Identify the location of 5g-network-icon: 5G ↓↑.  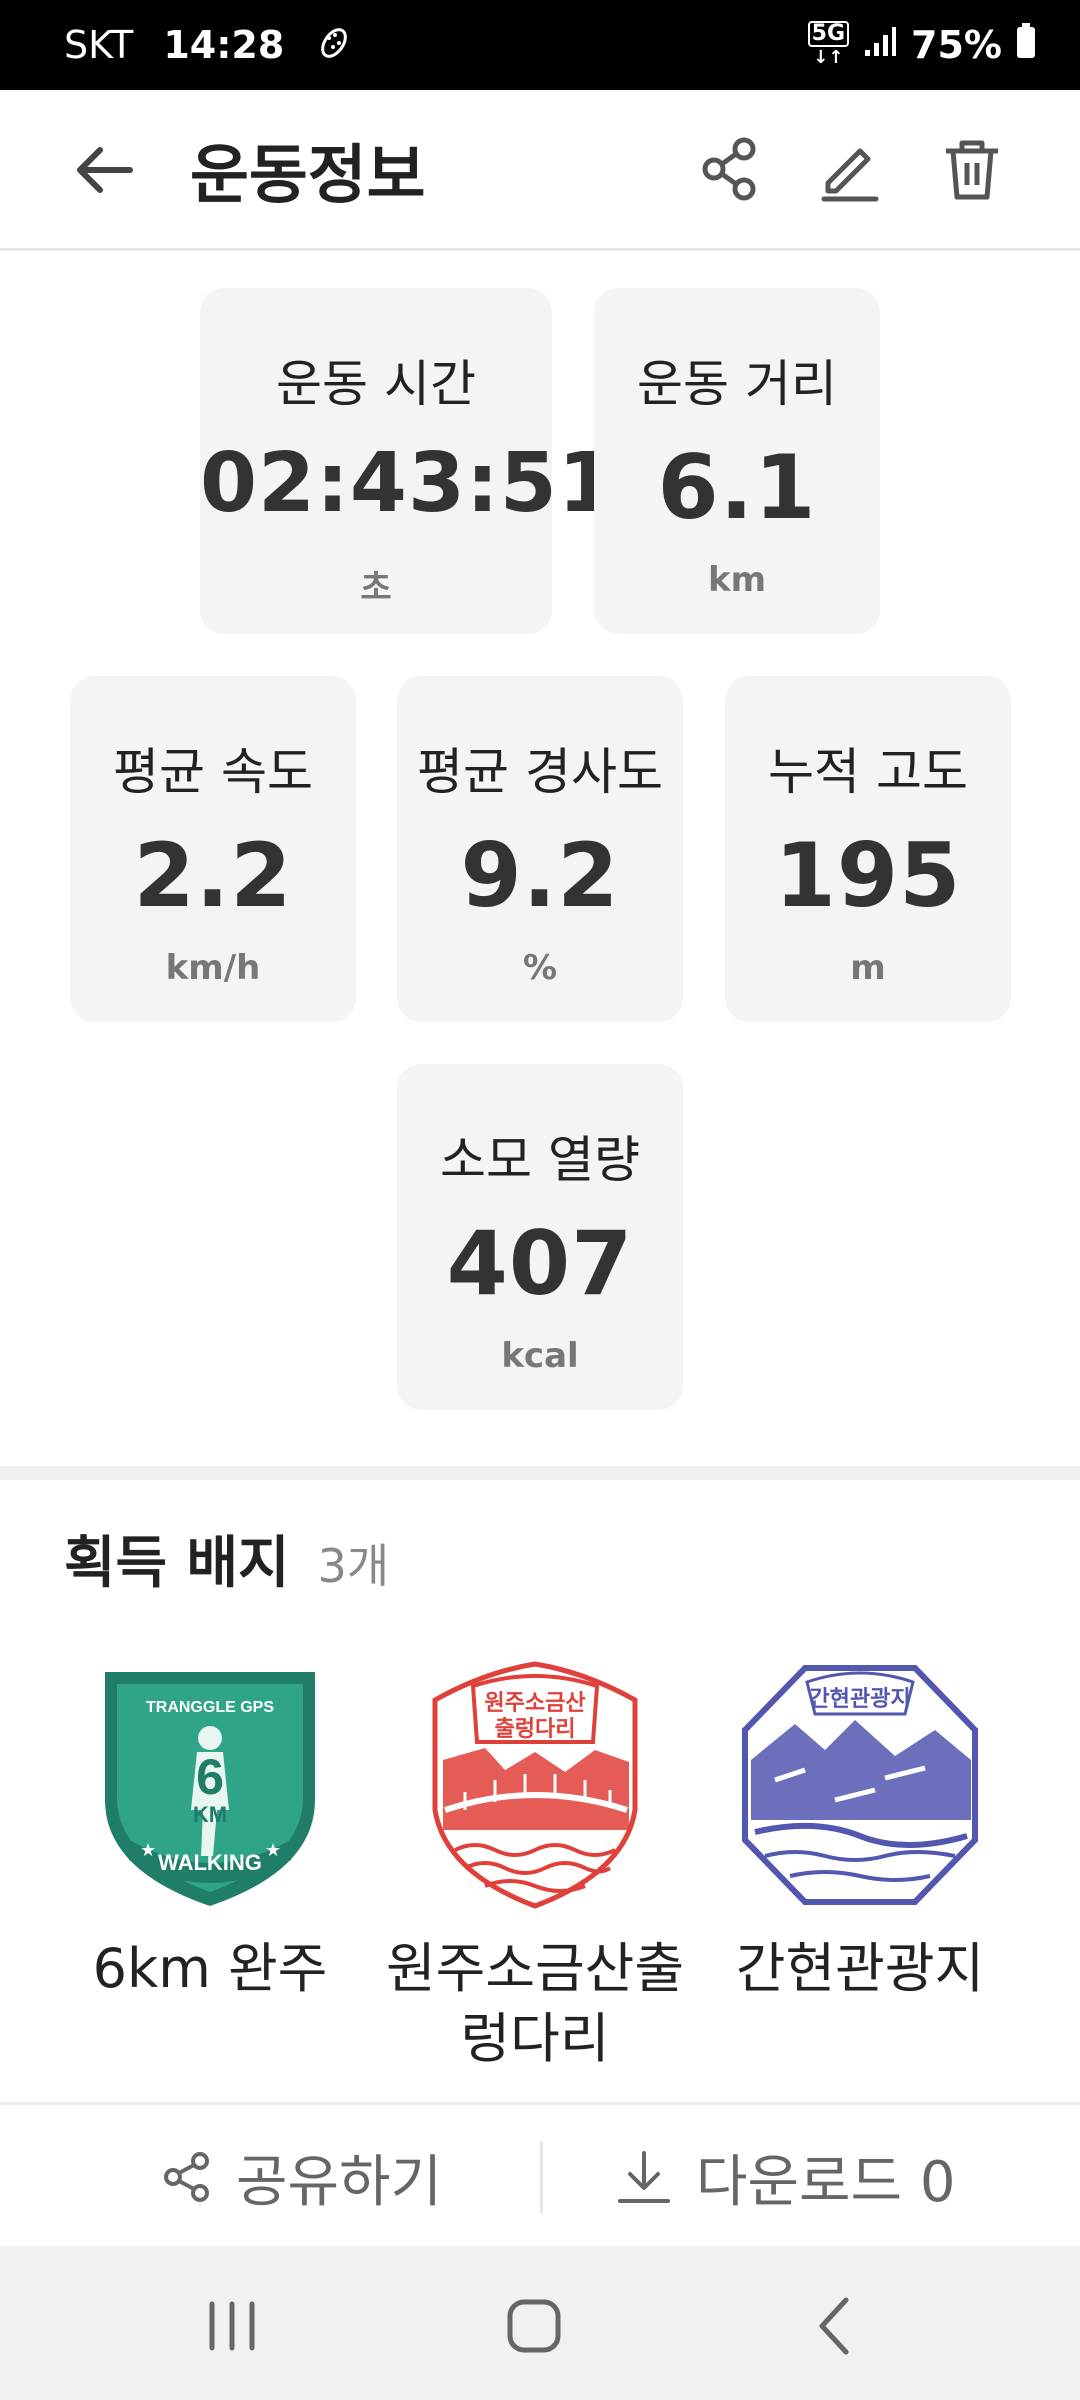
(828, 45).